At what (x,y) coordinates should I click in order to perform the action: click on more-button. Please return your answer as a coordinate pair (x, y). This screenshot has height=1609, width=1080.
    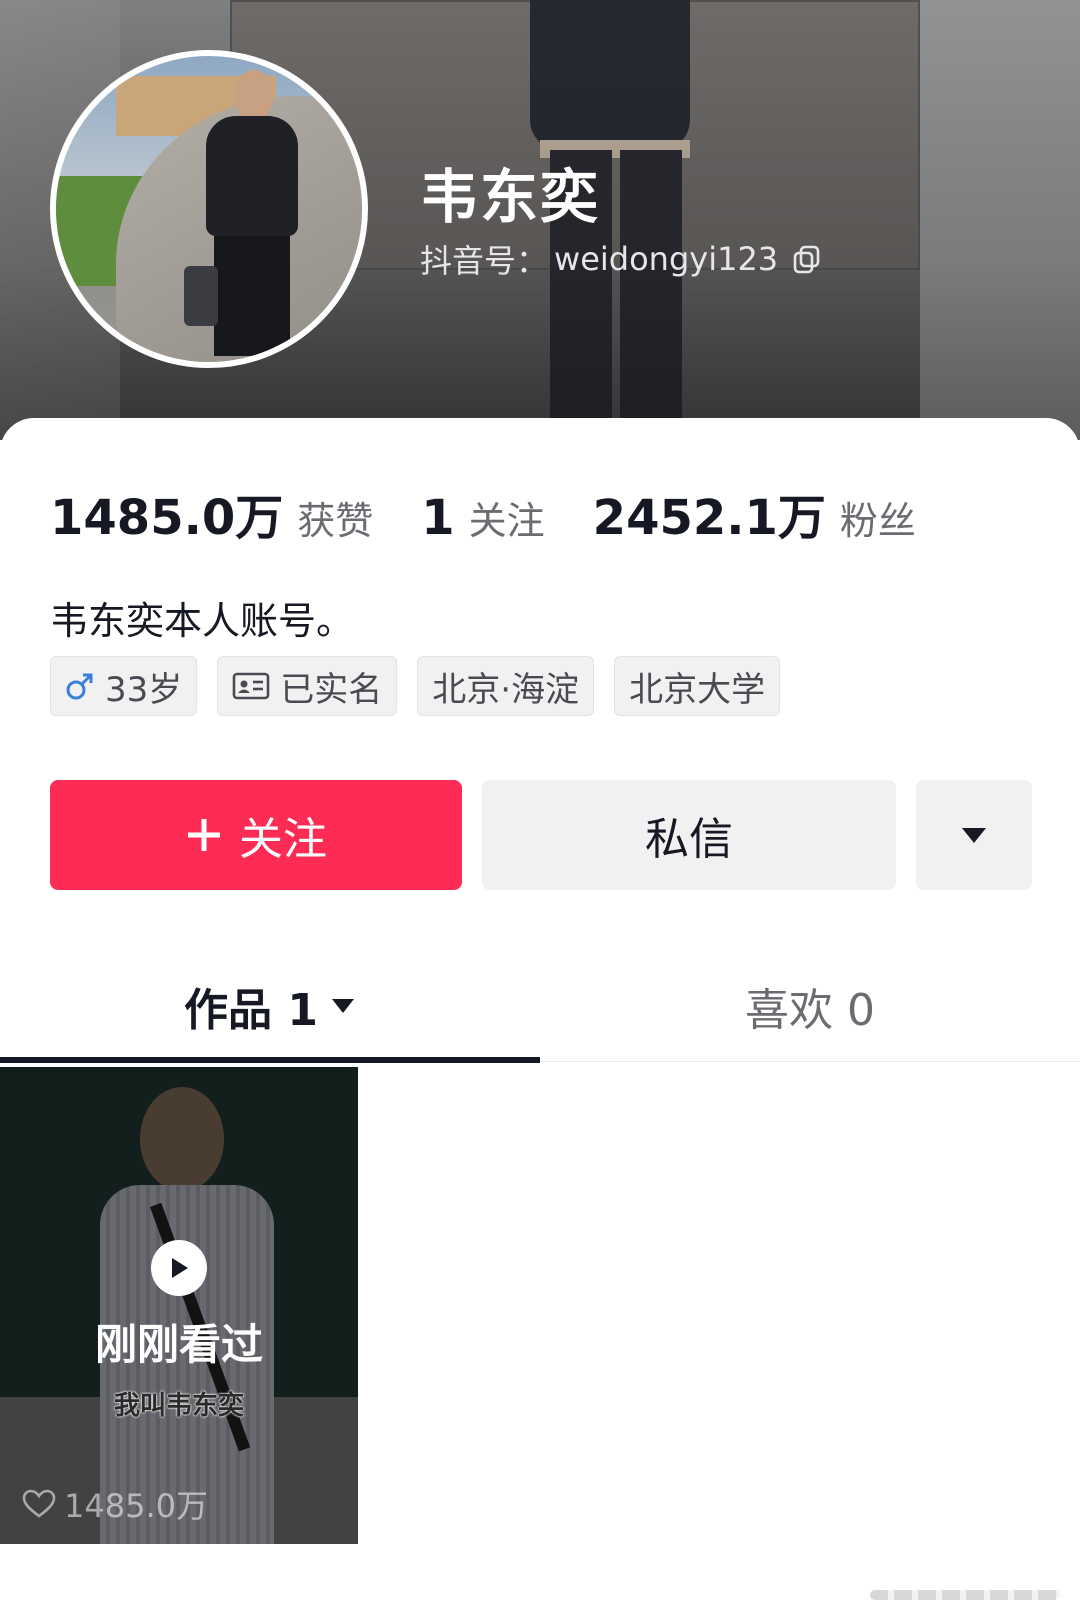
    Looking at the image, I should click on (974, 835).